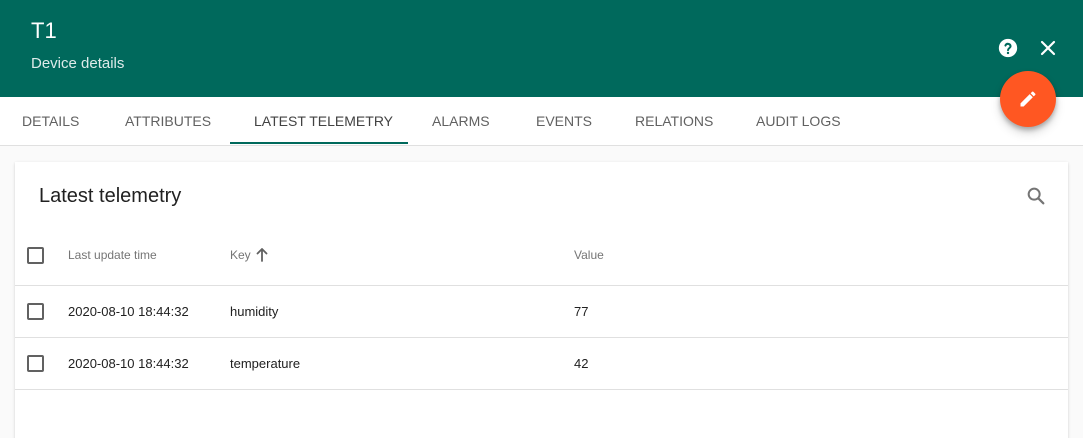 The image size is (1083, 438). Describe the element at coordinates (254, 311) in the screenshot. I see `cell-key: humidity` at that location.